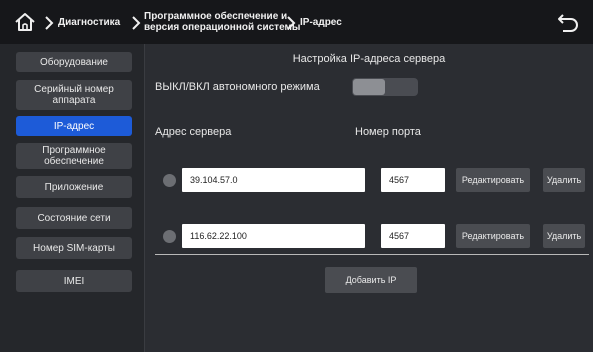  I want to click on page-title: Настройка IP-адреса сервера, so click(369, 59).